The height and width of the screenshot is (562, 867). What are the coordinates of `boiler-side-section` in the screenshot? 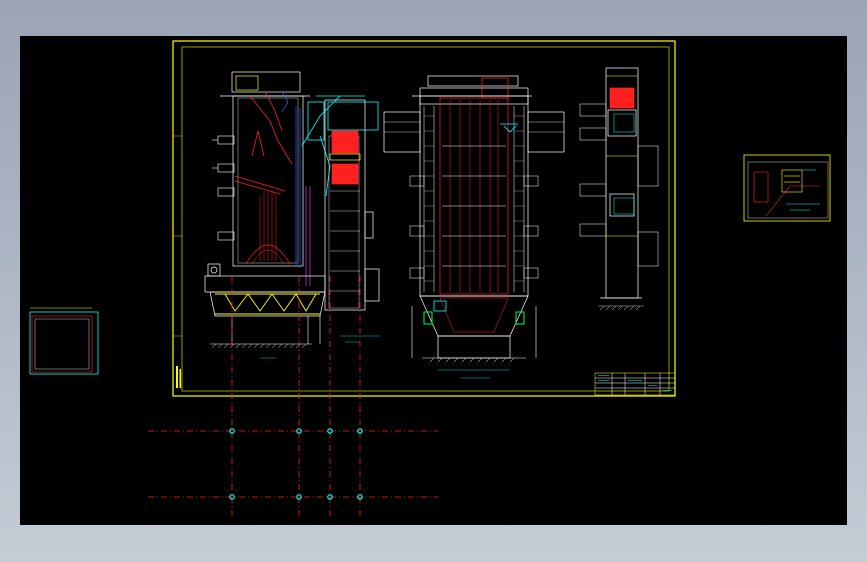 It's located at (292, 215).